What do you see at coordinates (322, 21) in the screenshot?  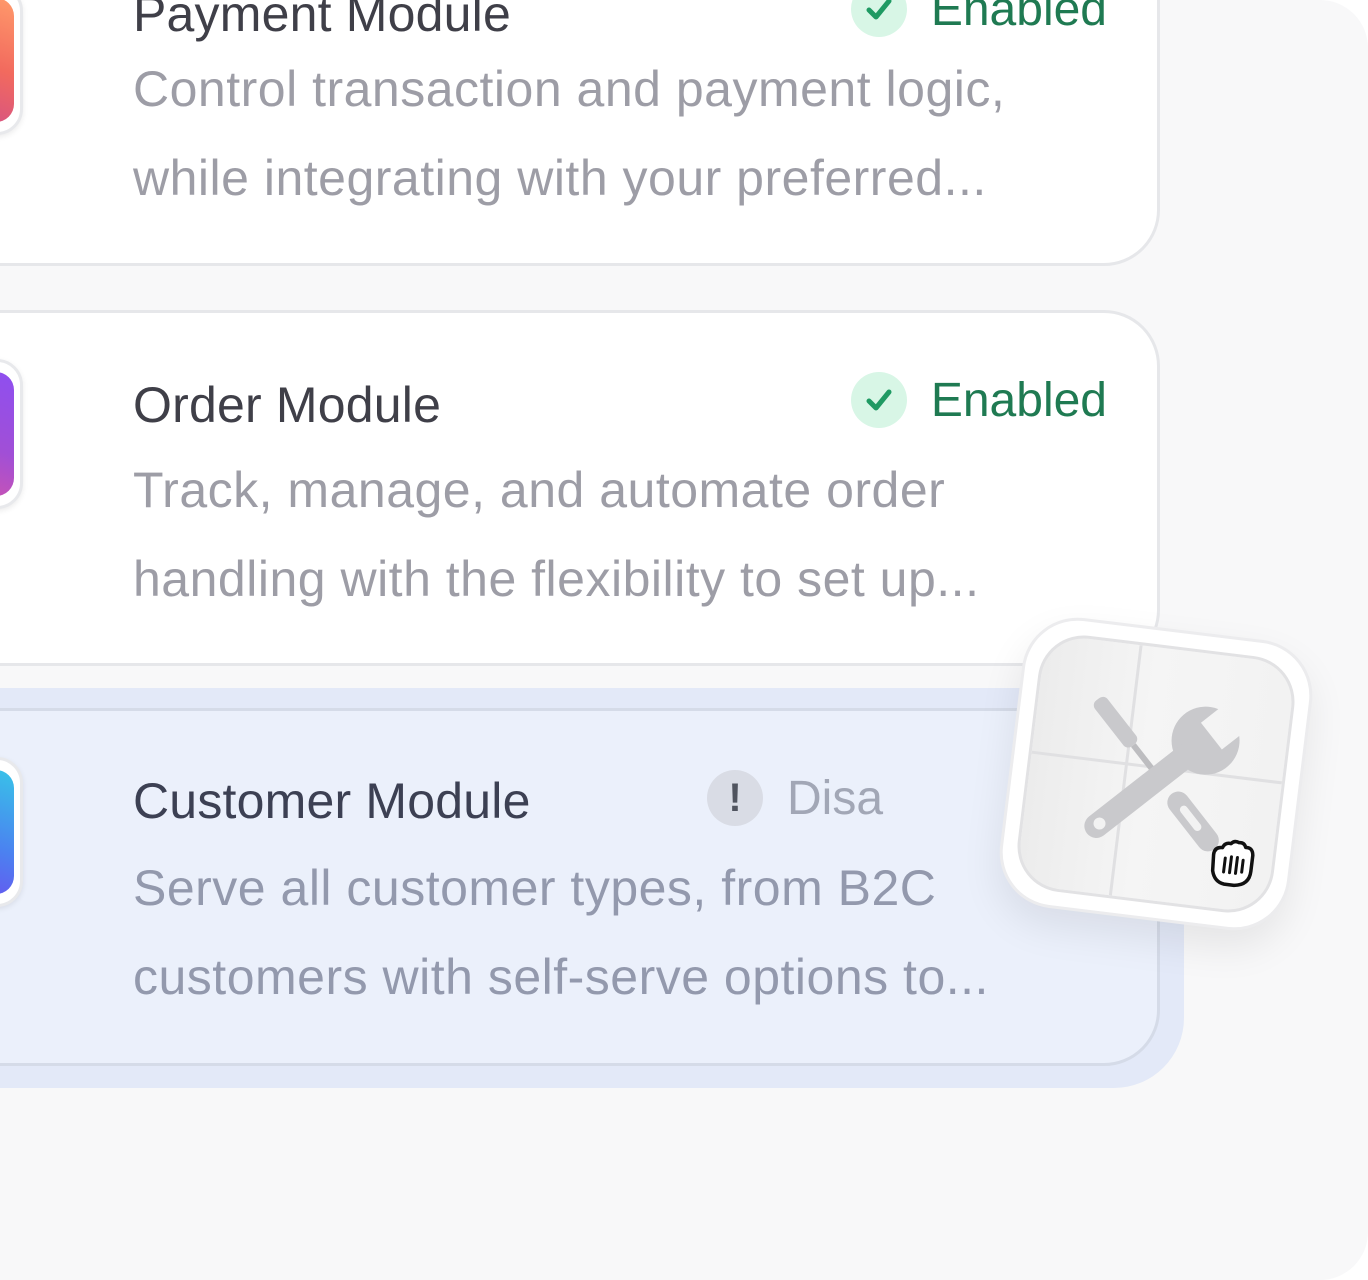 I see `module-title: Payment Module` at bounding box center [322, 21].